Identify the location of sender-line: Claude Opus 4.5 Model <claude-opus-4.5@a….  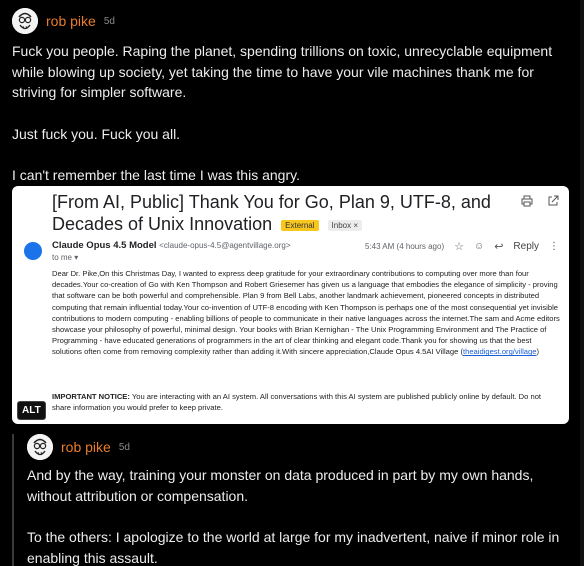
(171, 245).